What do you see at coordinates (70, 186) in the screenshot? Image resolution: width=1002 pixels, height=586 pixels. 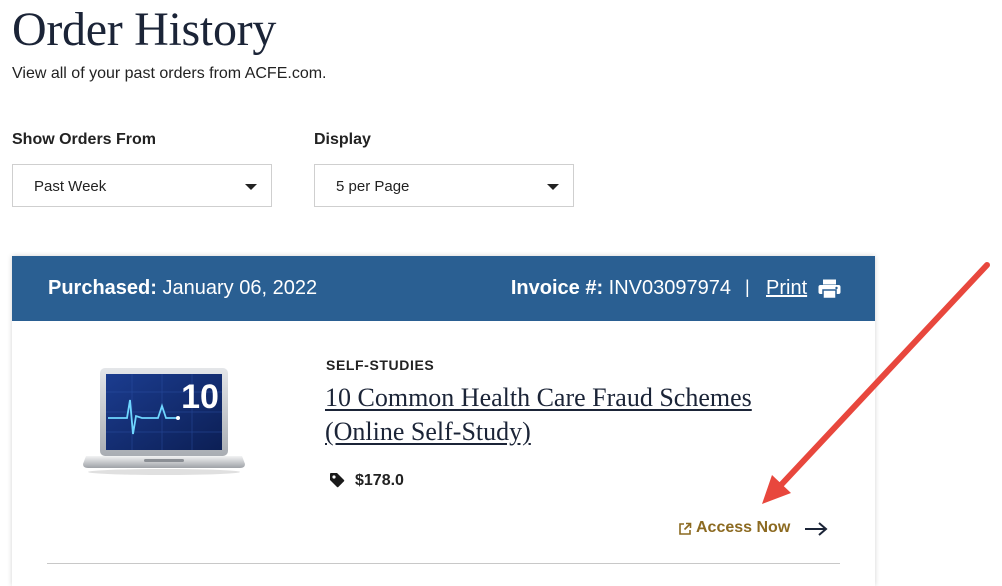 I see `show-orders-from-value: Past Week` at bounding box center [70, 186].